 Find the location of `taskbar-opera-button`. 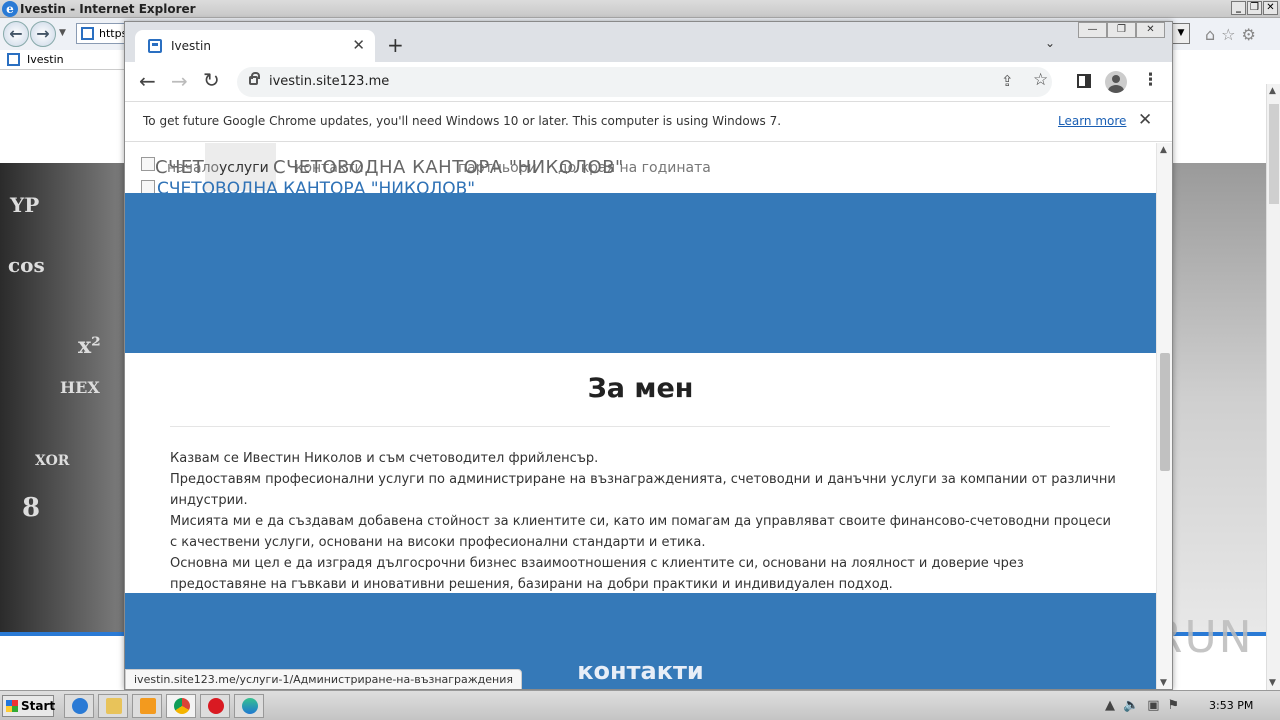

taskbar-opera-button is located at coordinates (215, 706).